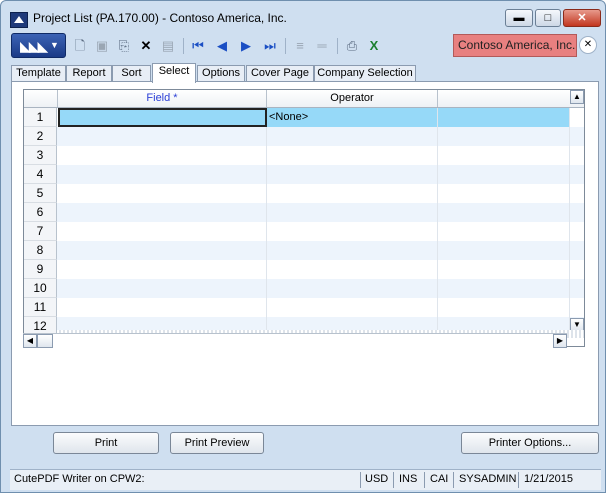  What do you see at coordinates (79, 479) in the screenshot?
I see `status-printer: CutePDF Writer on CPW2:` at bounding box center [79, 479].